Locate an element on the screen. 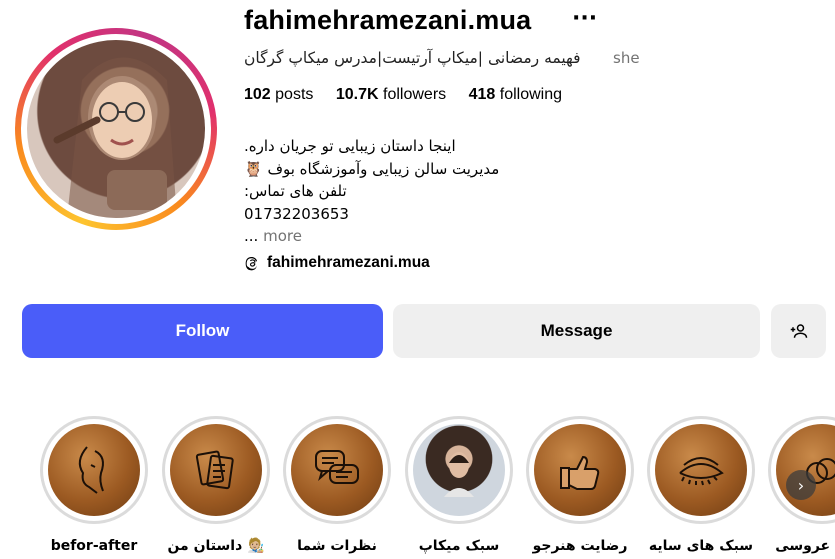 The width and height of the screenshot is (835, 559). highlight-item: داستان من 🧑🏼‍🎨 is located at coordinates (216, 485).